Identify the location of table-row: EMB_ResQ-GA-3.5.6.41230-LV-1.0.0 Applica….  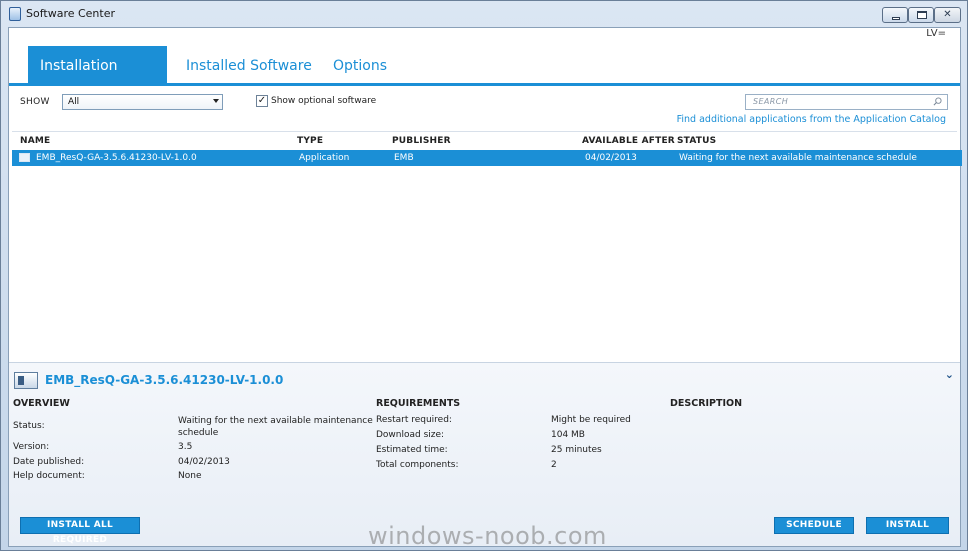
(487, 158).